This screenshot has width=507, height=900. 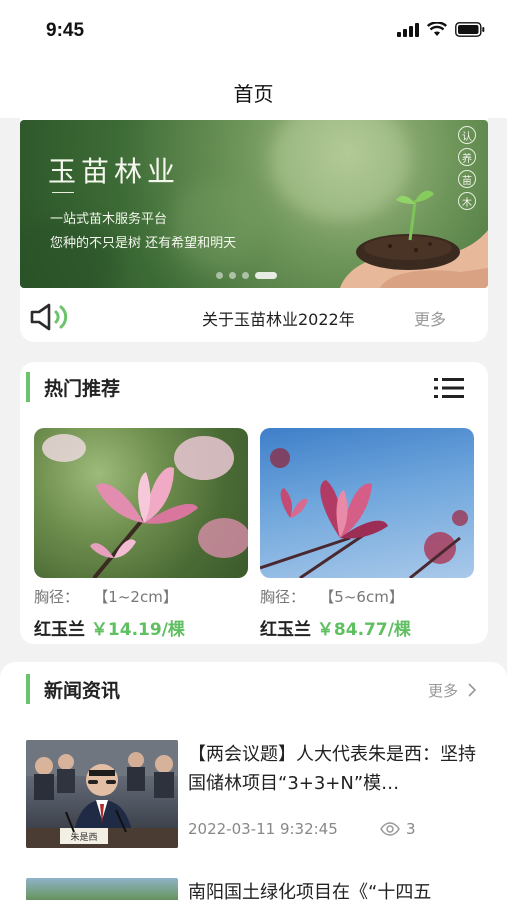 I want to click on banner-vertical-text: 认 养 苗 木, so click(x=467, y=168).